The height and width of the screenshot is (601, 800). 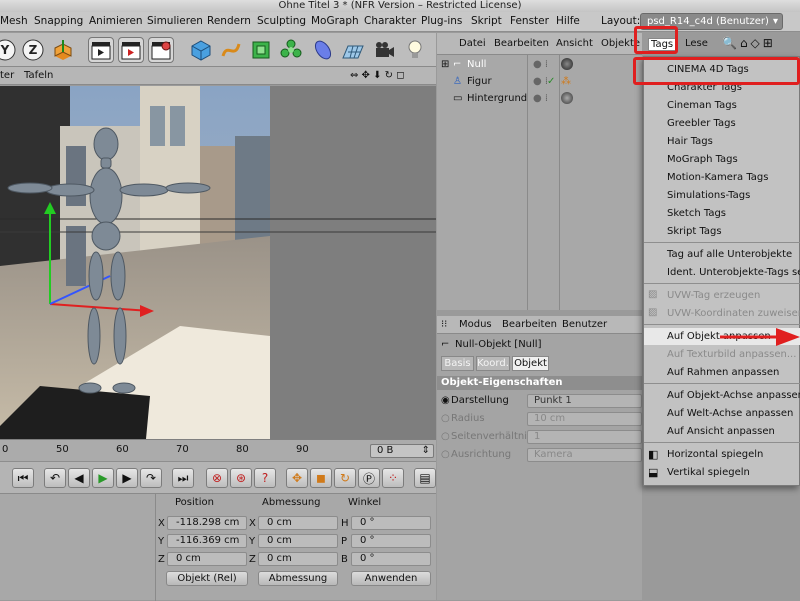 What do you see at coordinates (7, 75) in the screenshot?
I see `viewport-menu-filter: ter` at bounding box center [7, 75].